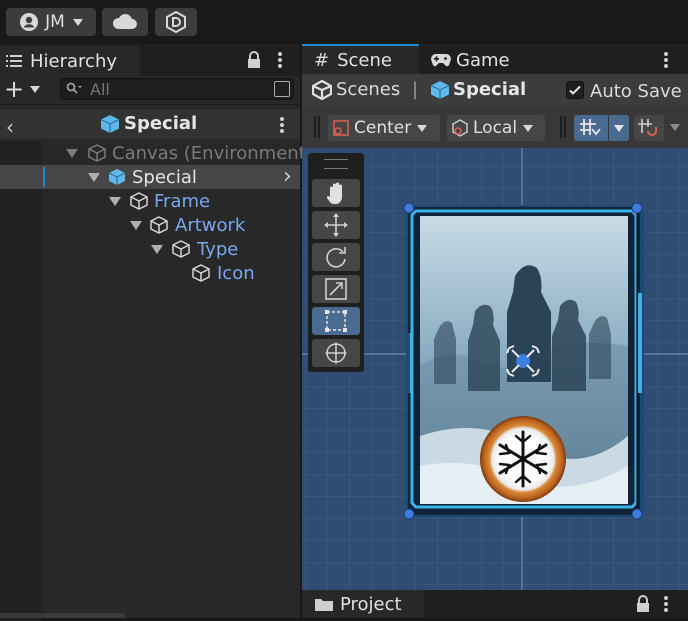 The image size is (688, 621). I want to click on tree-item-label: Artwork, so click(210, 225).